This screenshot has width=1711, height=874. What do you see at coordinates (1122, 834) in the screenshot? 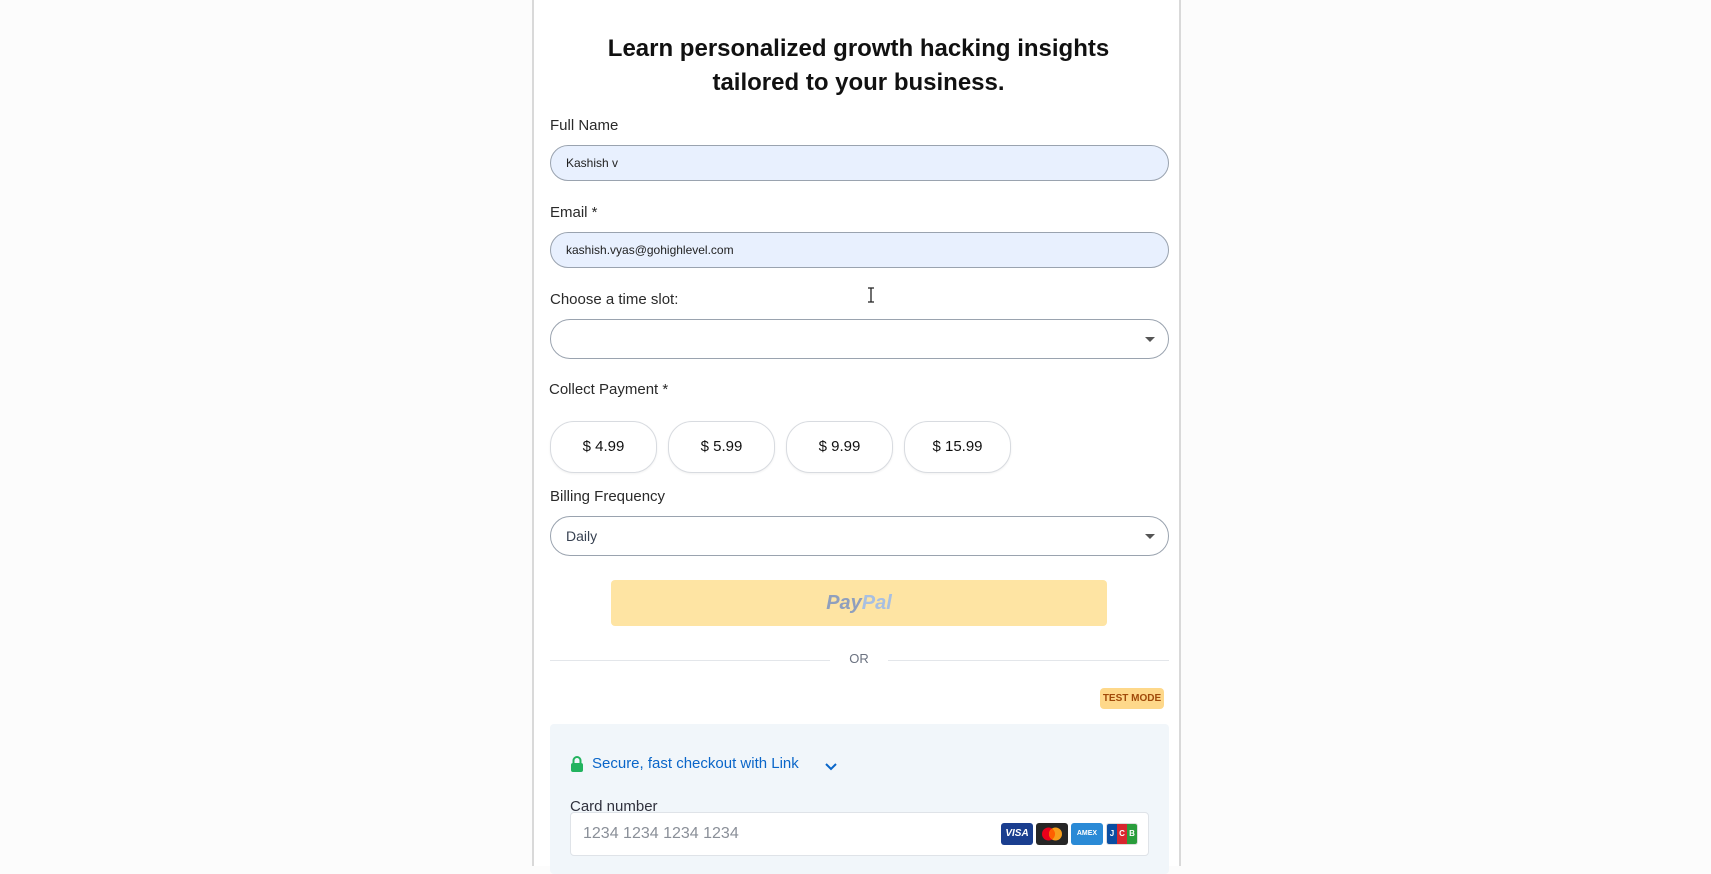
I see `jcb-icon: JCB` at bounding box center [1122, 834].